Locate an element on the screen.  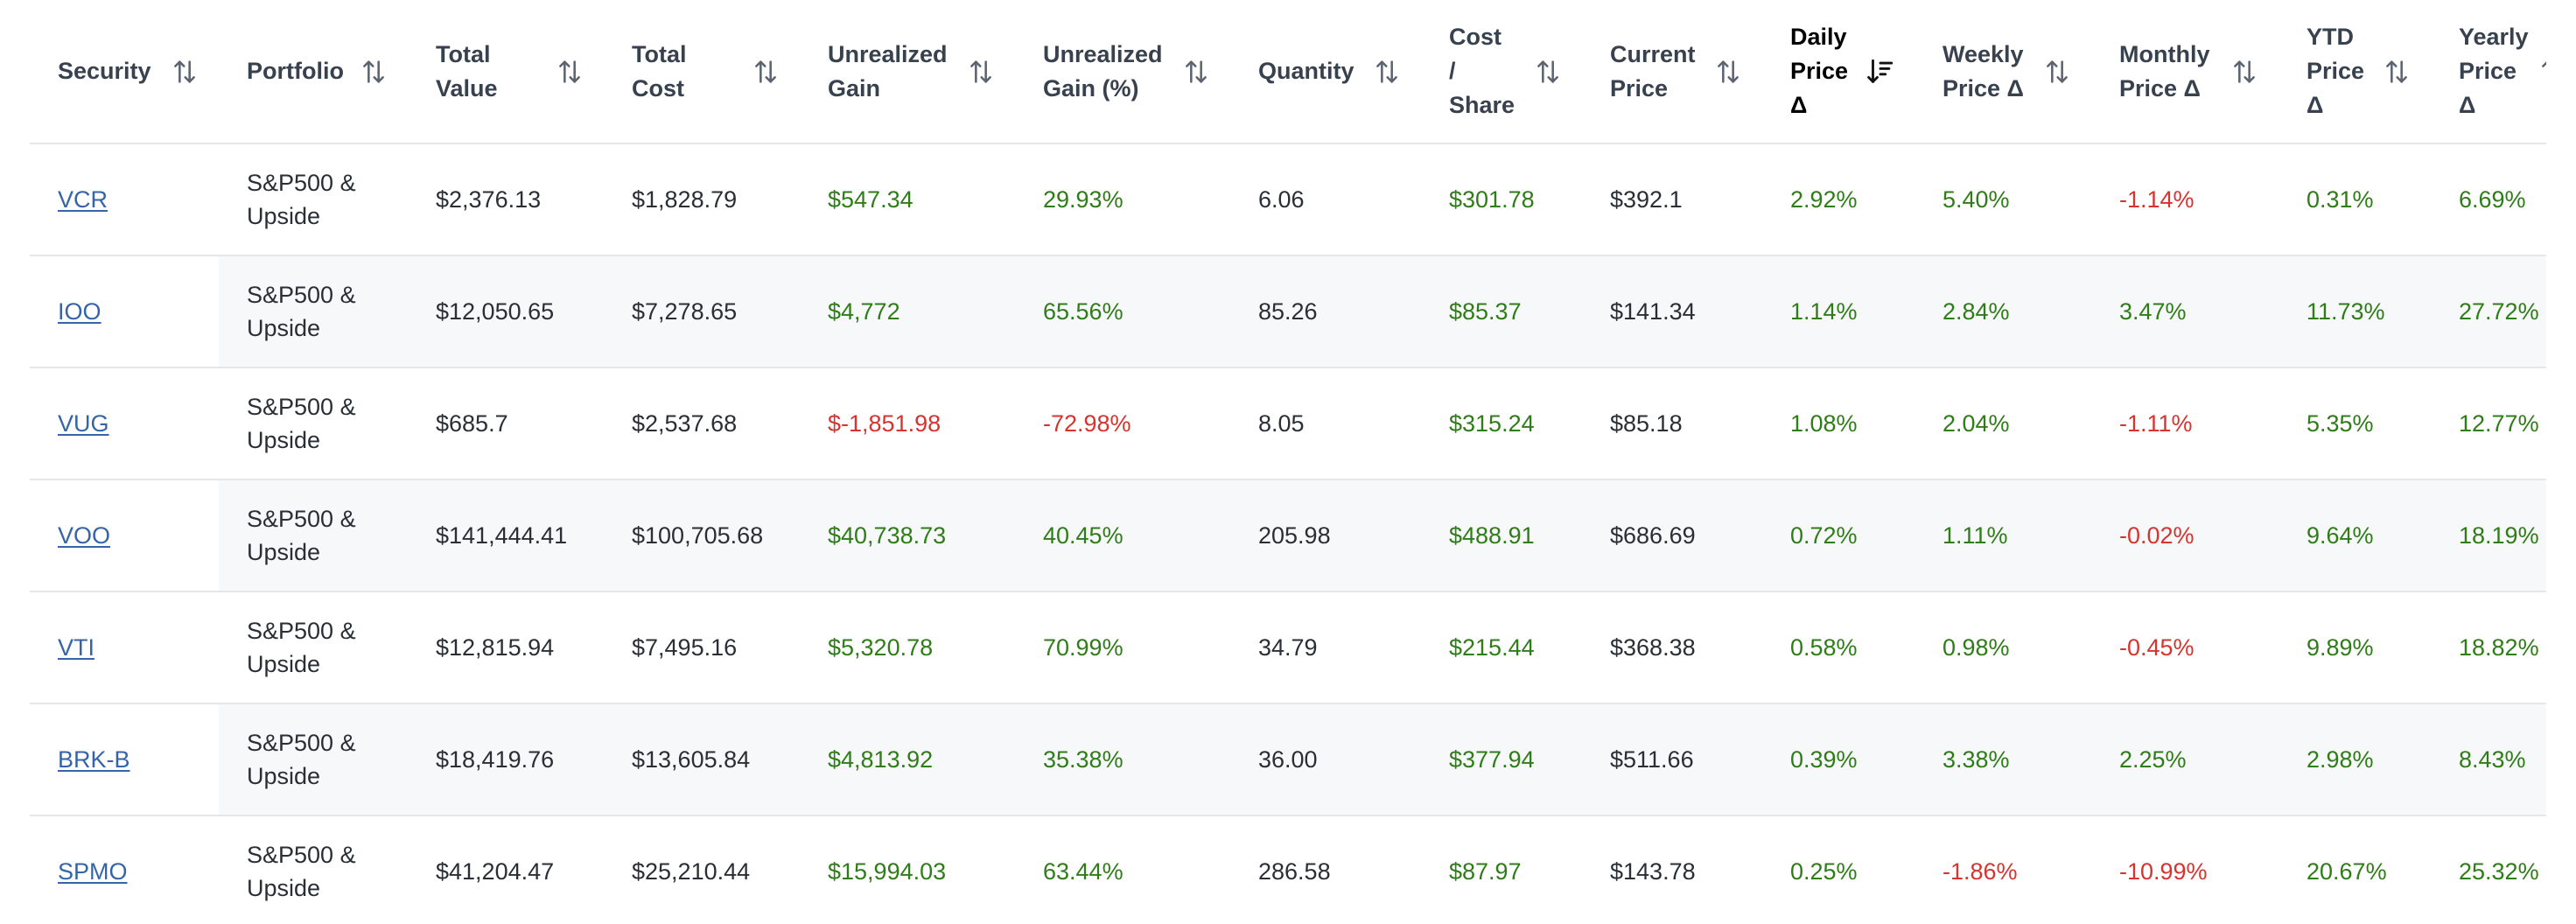
quantity-value: 34.79 is located at coordinates (1288, 647).